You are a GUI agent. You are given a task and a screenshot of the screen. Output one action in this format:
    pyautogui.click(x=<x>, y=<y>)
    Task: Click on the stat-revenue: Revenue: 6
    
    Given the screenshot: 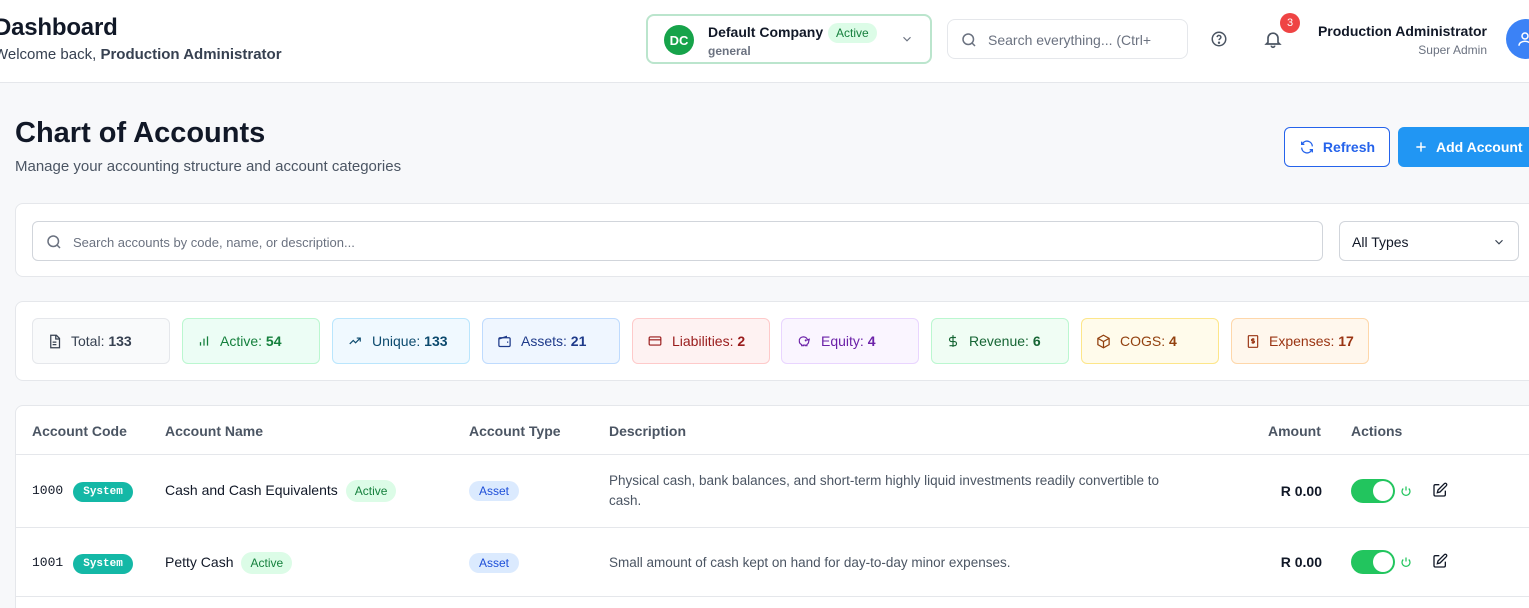 What is the action you would take?
    pyautogui.click(x=1000, y=341)
    